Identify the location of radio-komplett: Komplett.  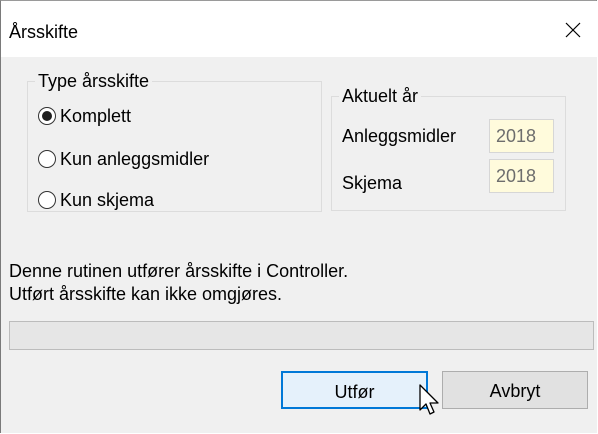
(84, 116).